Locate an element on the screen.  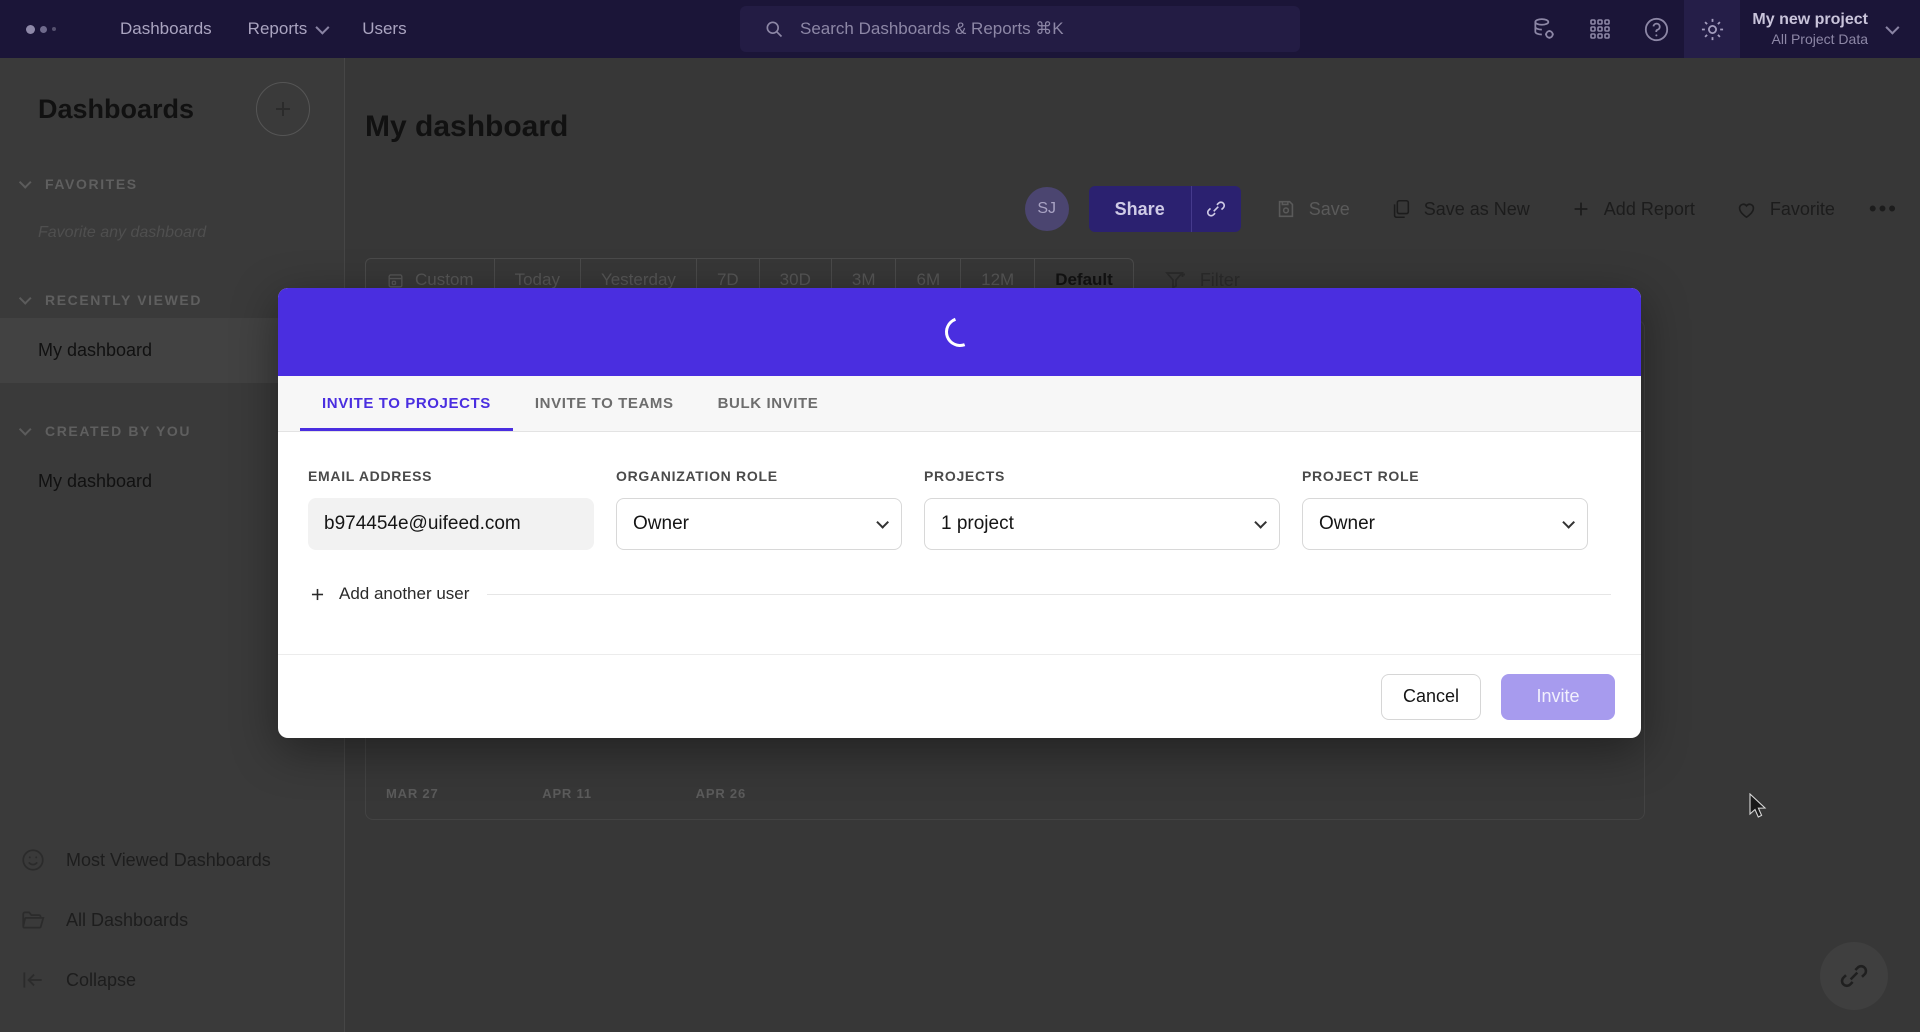
more-options-button: ••• is located at coordinates (1883, 209).